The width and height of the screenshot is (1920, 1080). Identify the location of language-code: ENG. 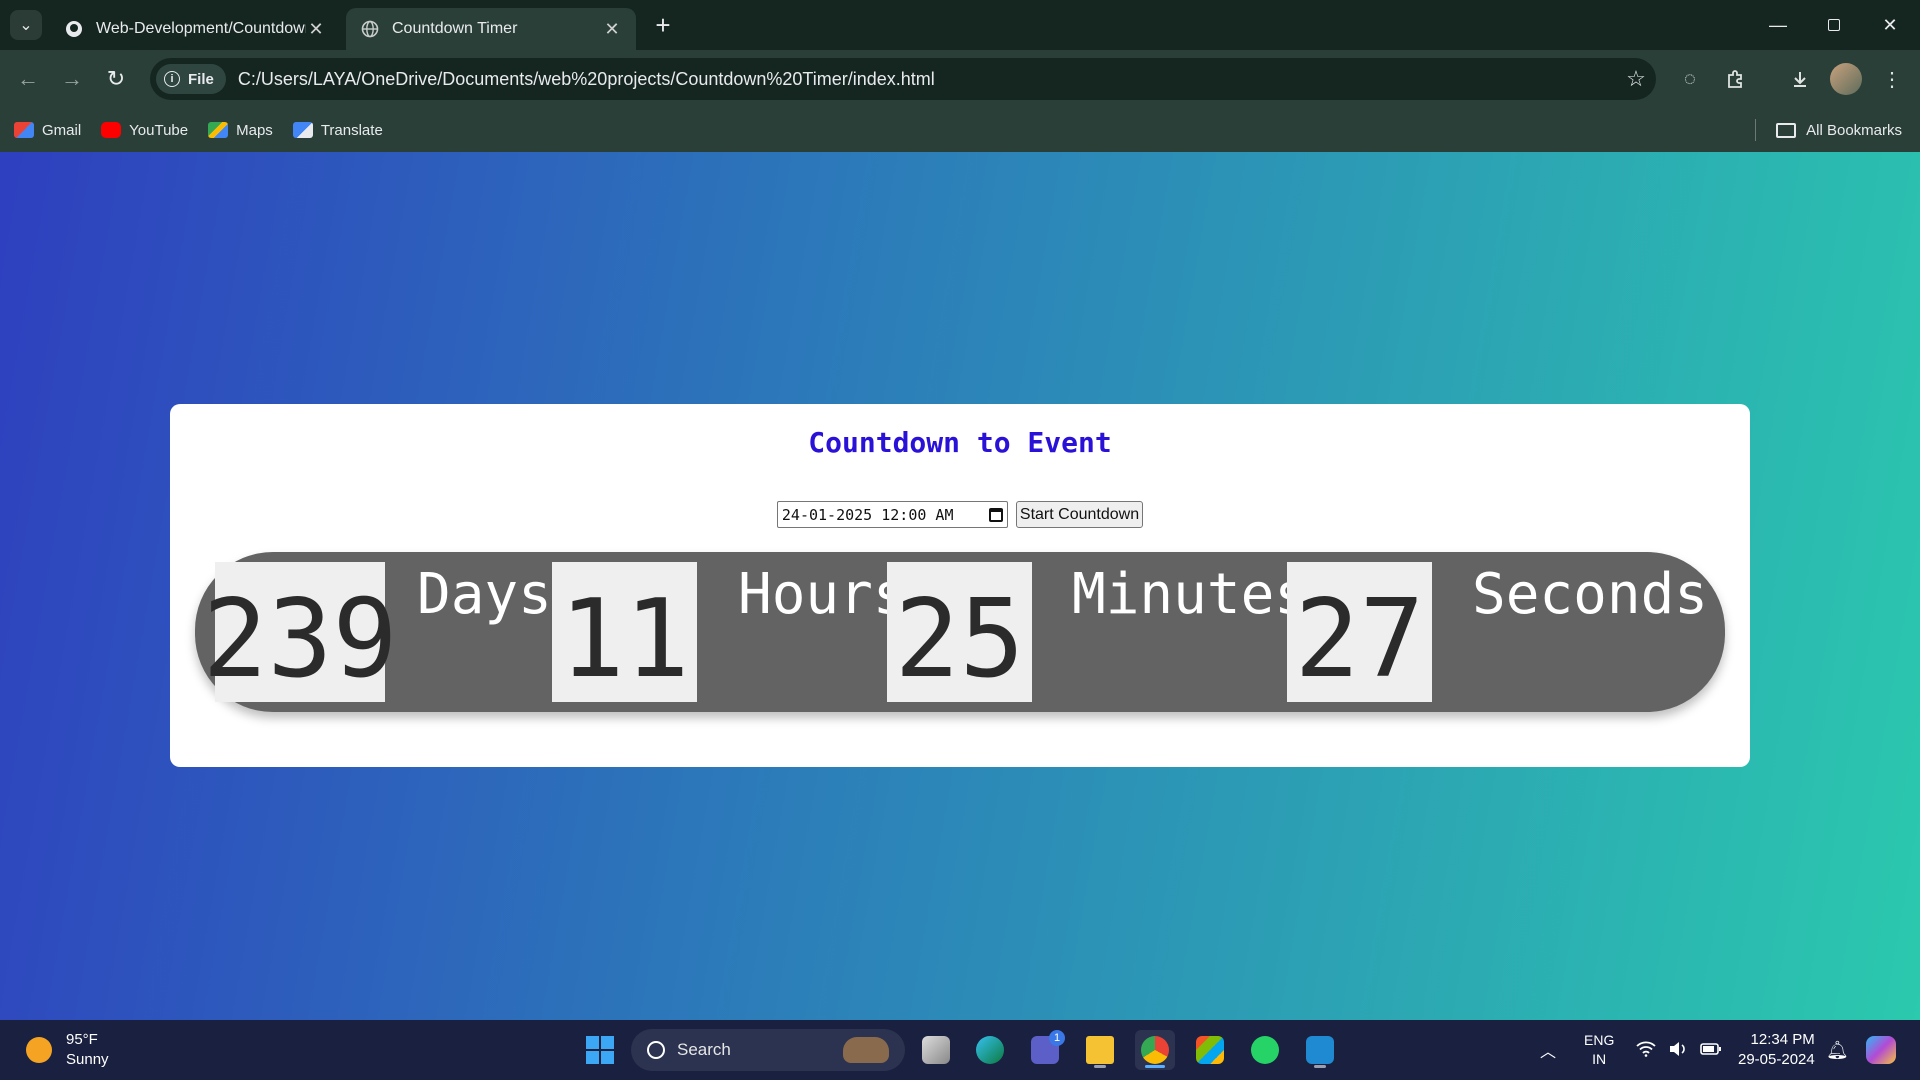
(1599, 1040).